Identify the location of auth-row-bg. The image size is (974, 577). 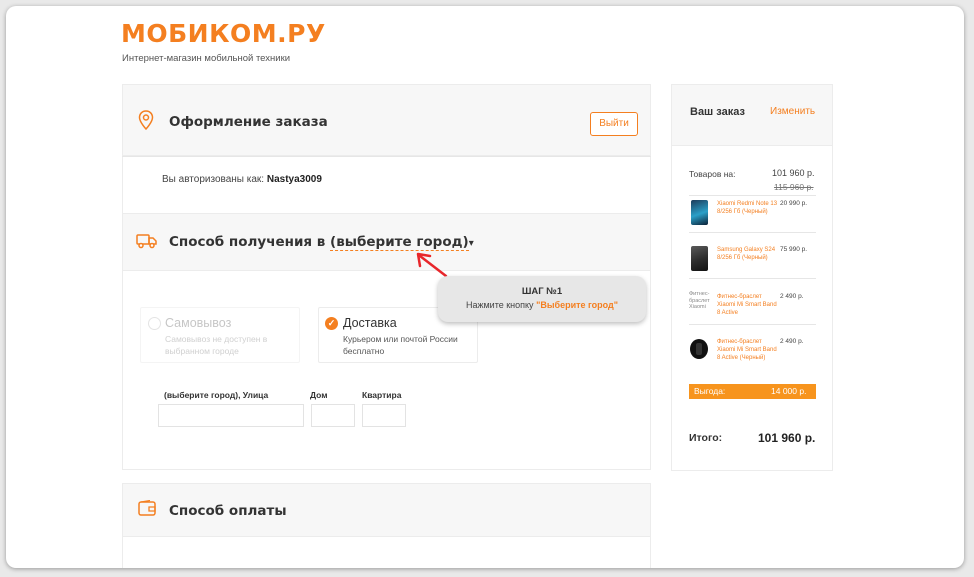
(386, 185).